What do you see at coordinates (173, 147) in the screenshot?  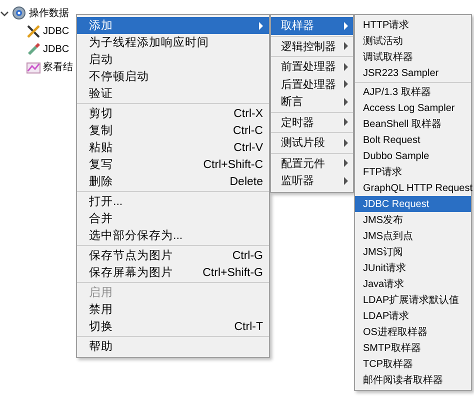 I see `menu-item: 粘贴 Ctrl-V` at bounding box center [173, 147].